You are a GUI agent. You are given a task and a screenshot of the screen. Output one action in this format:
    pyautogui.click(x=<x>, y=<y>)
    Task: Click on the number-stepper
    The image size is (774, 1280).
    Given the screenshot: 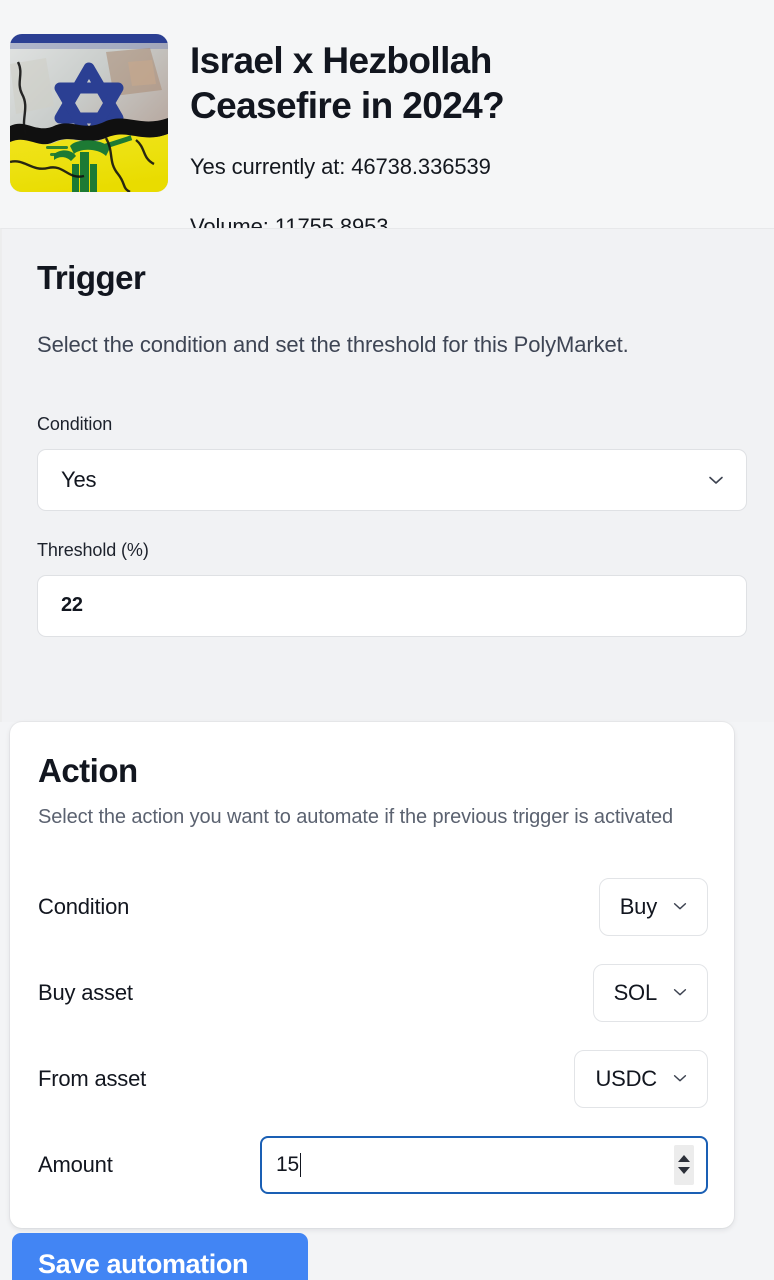 What is the action you would take?
    pyautogui.click(x=684, y=1164)
    